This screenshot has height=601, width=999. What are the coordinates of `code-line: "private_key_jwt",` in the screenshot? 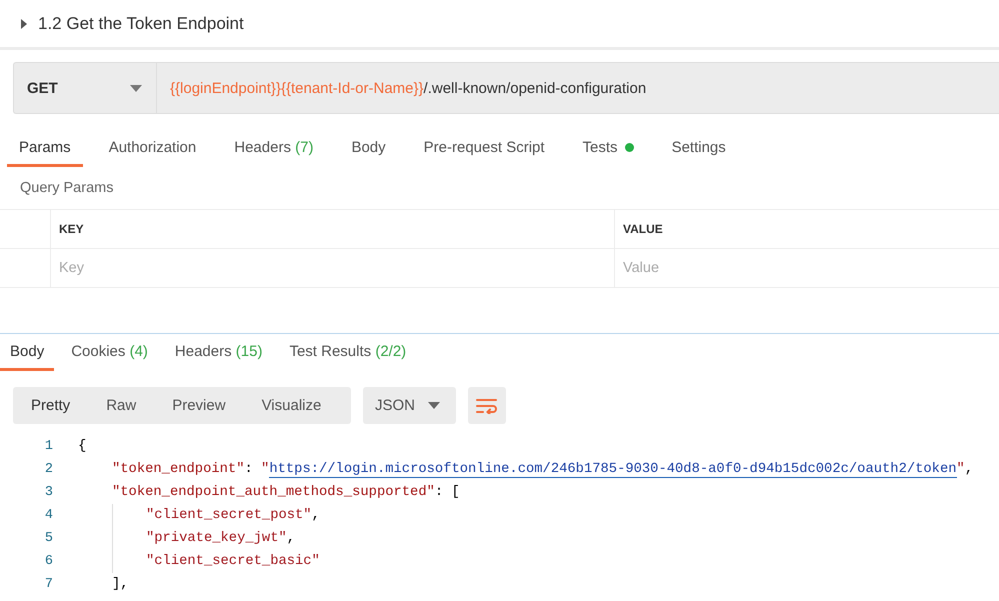 It's located at (221, 538).